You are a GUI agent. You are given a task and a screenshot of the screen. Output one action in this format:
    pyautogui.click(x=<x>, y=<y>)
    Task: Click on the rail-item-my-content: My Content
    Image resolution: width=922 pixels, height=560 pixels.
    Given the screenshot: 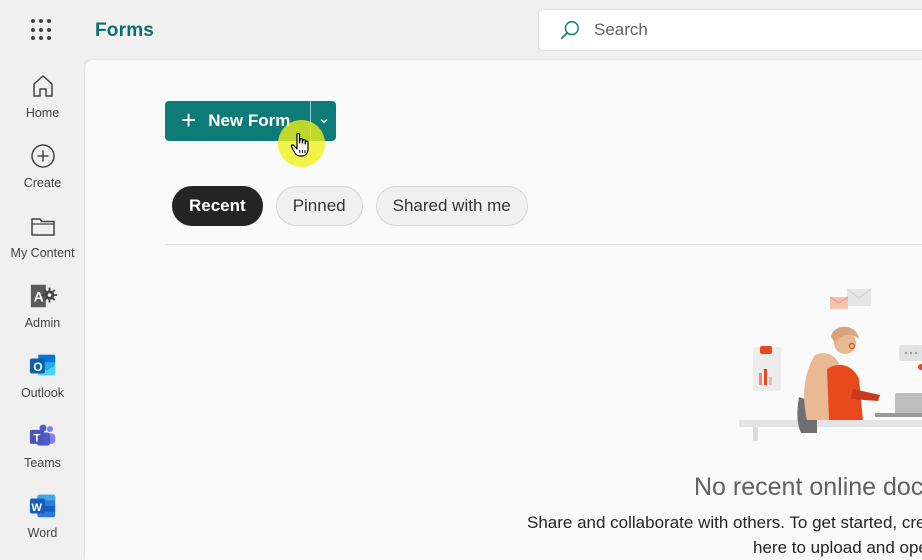 What is the action you would take?
    pyautogui.click(x=42, y=235)
    